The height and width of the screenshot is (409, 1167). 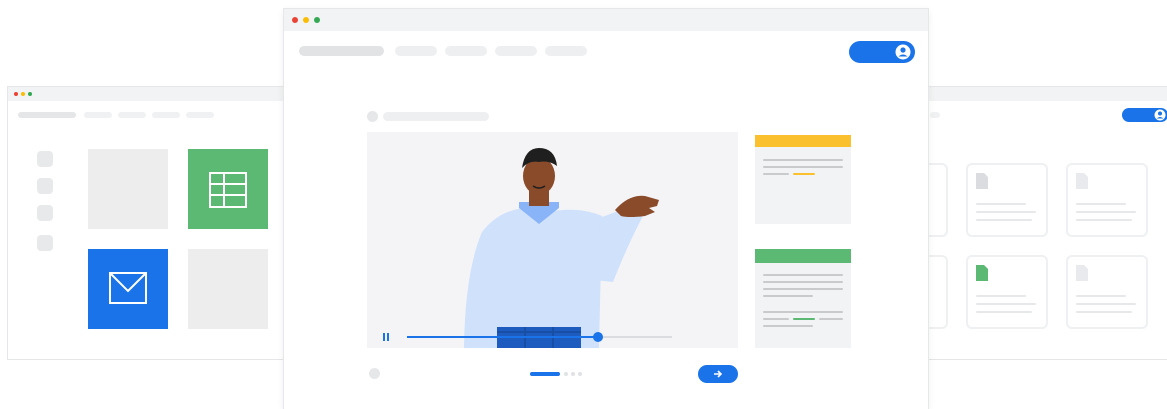 I want to click on video-progress-track, so click(x=539, y=337).